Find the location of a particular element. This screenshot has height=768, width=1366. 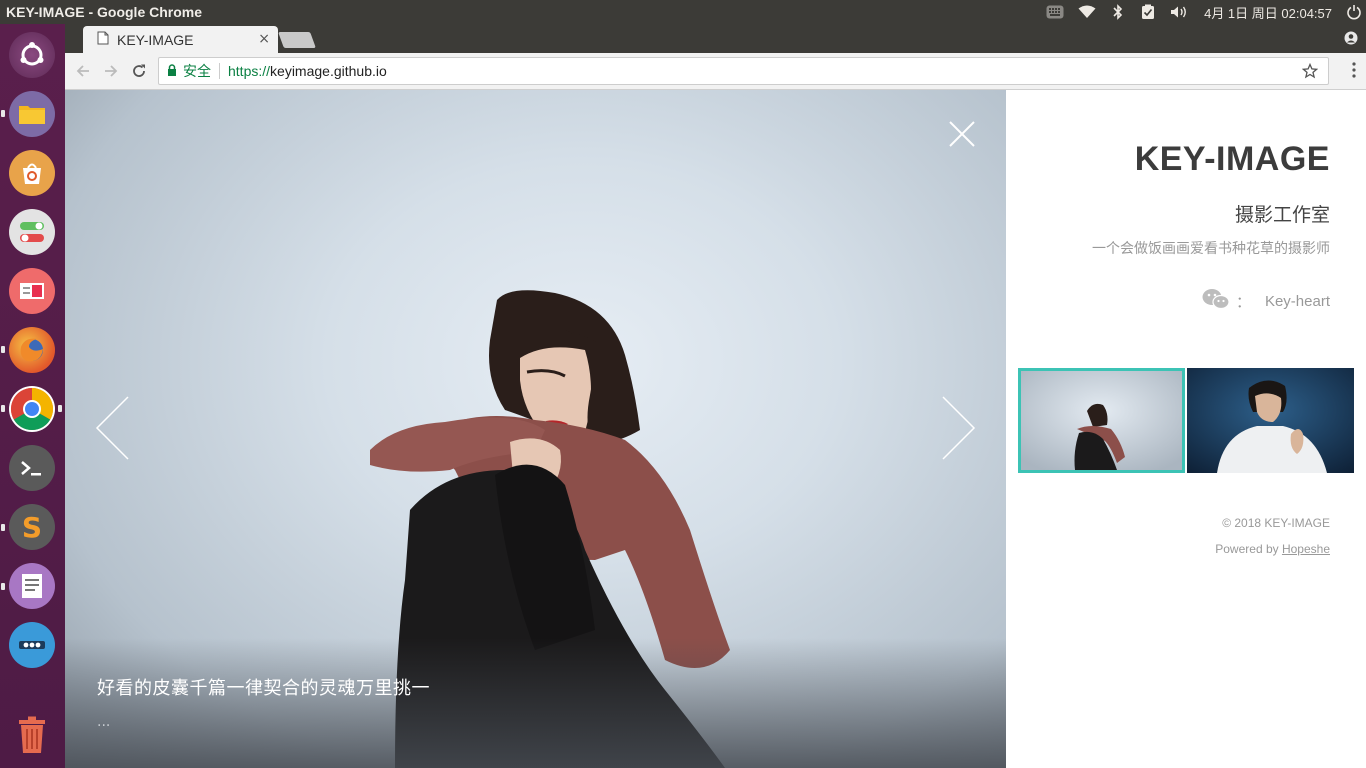

thumbnail-man is located at coordinates (1270, 420).